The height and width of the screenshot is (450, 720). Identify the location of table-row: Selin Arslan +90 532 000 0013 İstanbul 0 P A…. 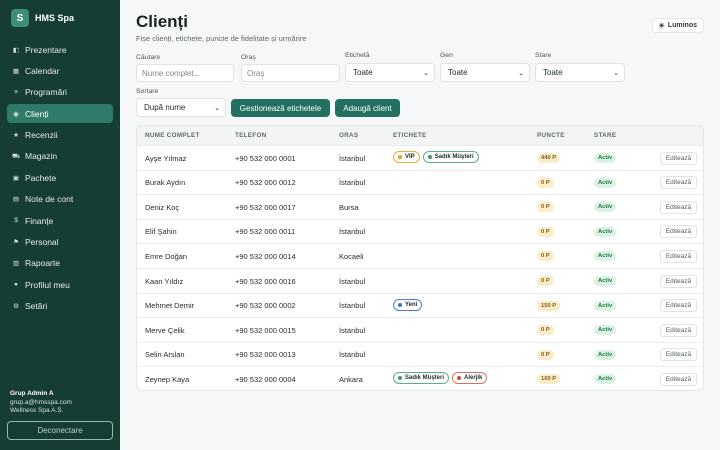
(420, 355).